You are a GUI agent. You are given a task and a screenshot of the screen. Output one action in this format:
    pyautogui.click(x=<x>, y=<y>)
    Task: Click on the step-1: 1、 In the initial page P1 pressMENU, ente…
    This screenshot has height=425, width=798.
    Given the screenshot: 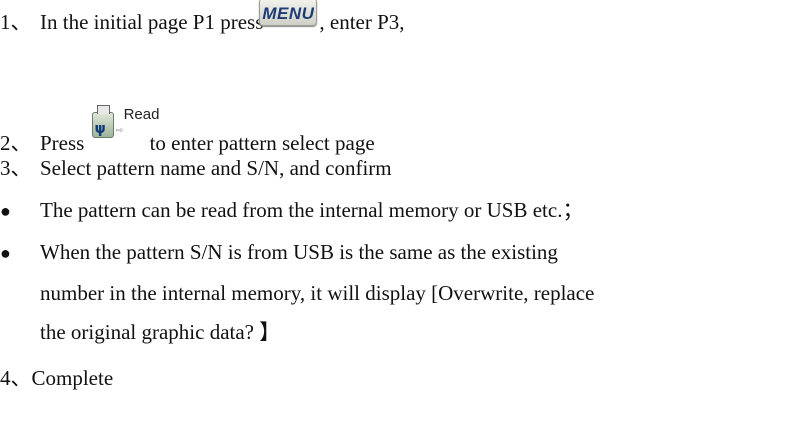 What is the action you would take?
    pyautogui.click(x=202, y=18)
    